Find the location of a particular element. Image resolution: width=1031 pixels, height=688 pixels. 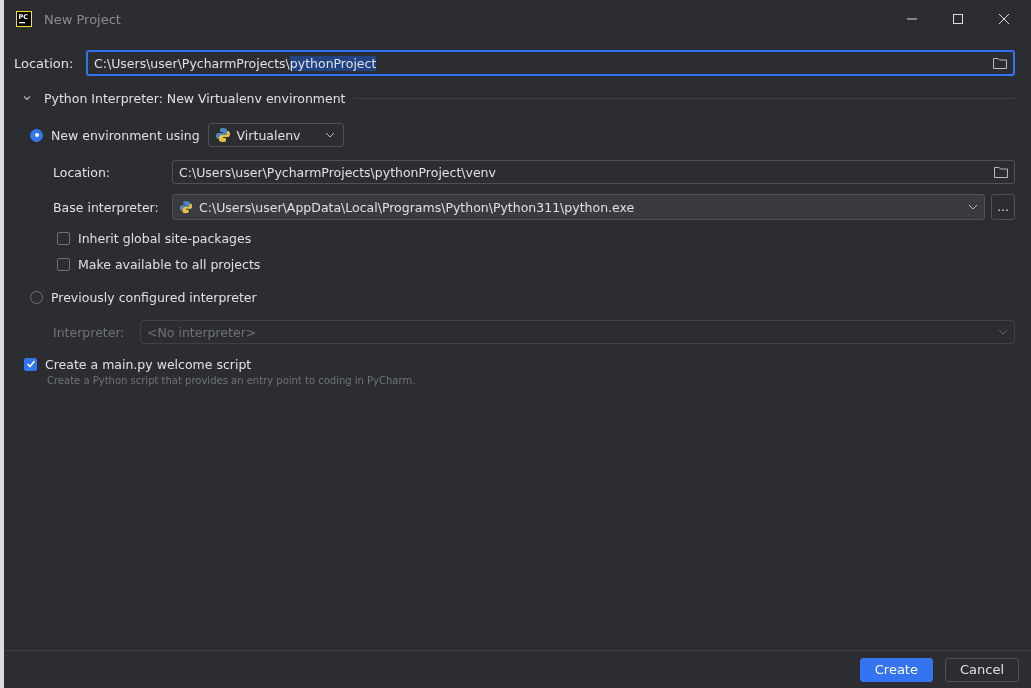

cancel-button: Cancel is located at coordinates (981, 669).